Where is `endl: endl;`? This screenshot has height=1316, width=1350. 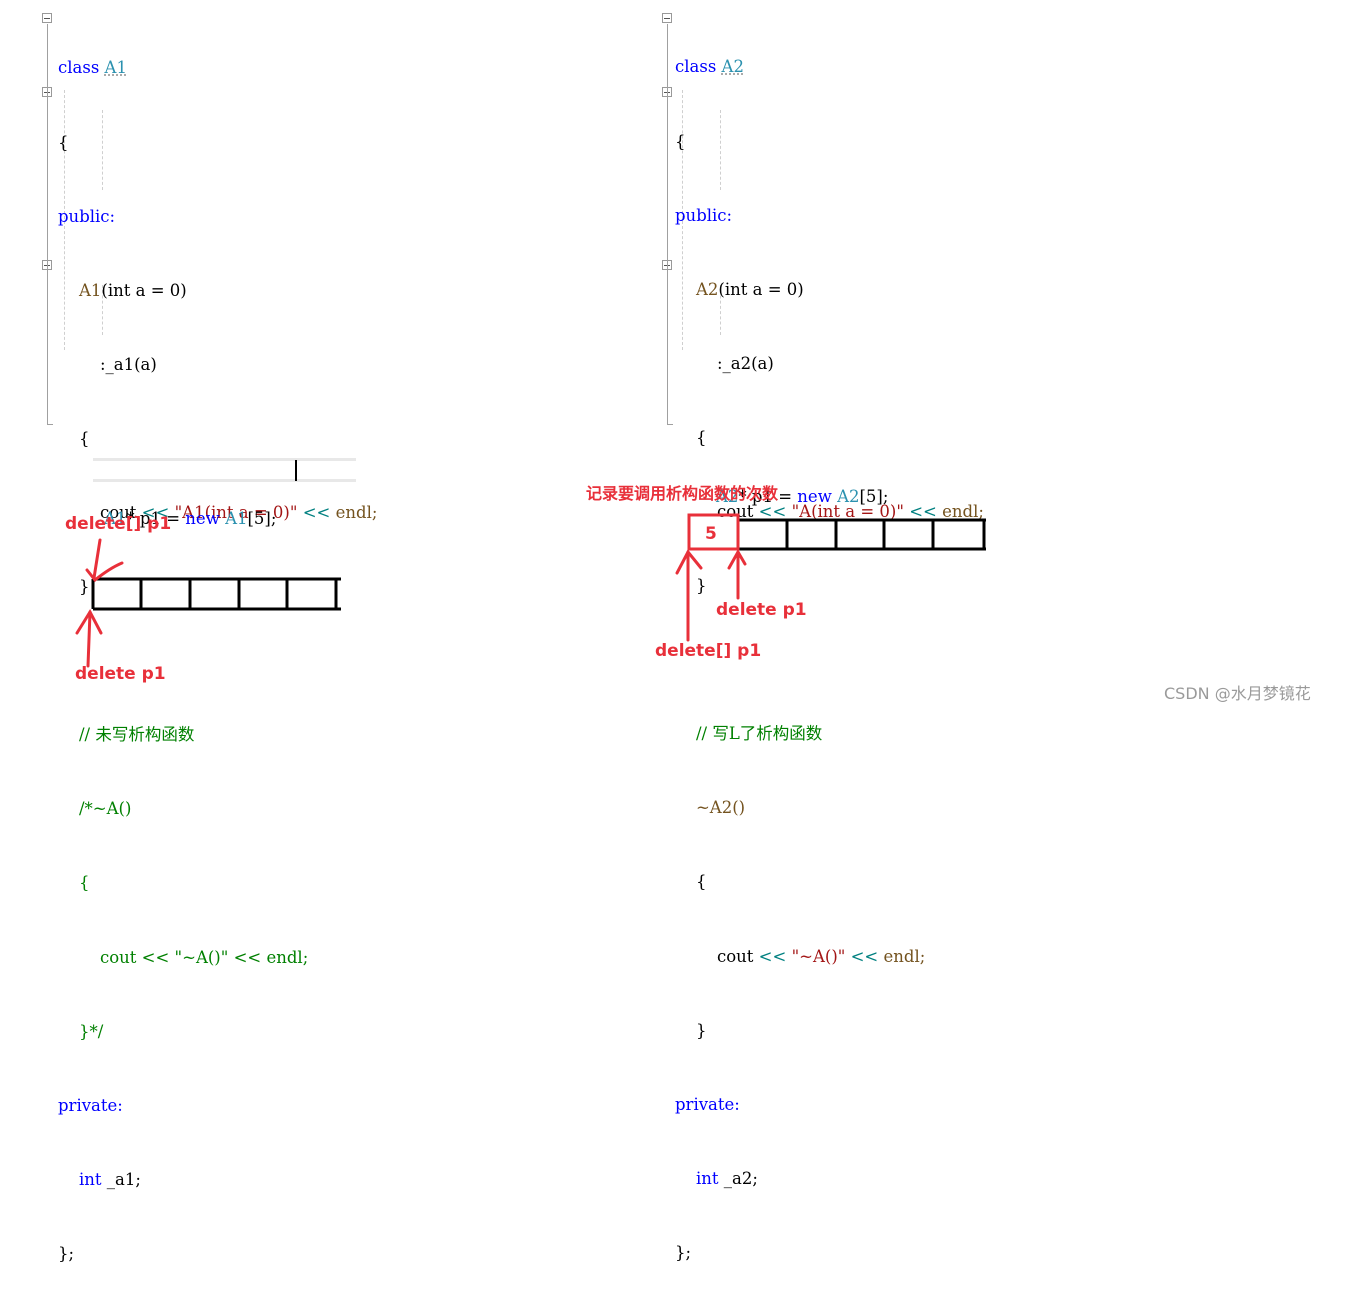 endl: endl; is located at coordinates (904, 956).